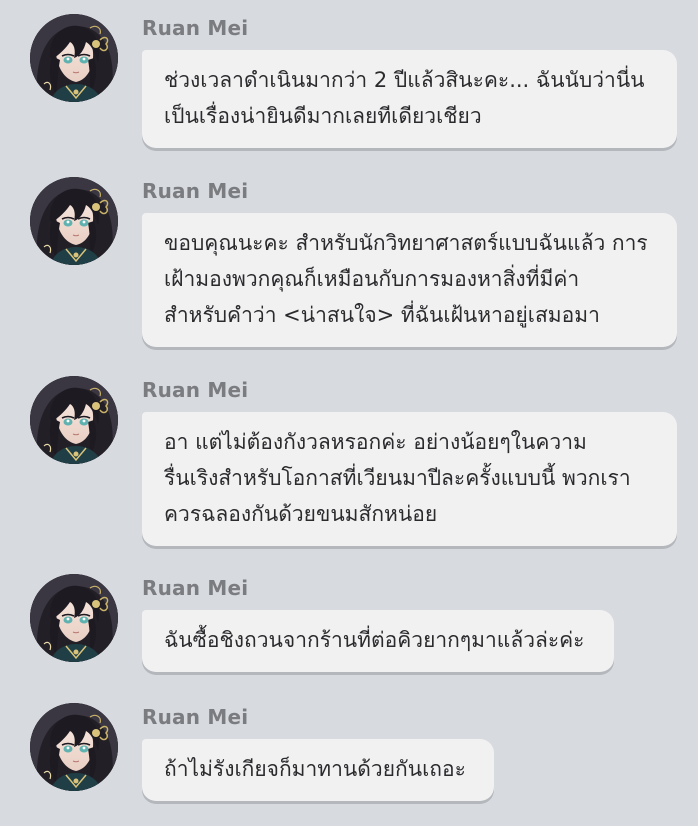 The image size is (698, 826). I want to click on message-line: ถ้าไม่รังเกียจก็มาทานด้วยกันเถอะ, so click(315, 769).